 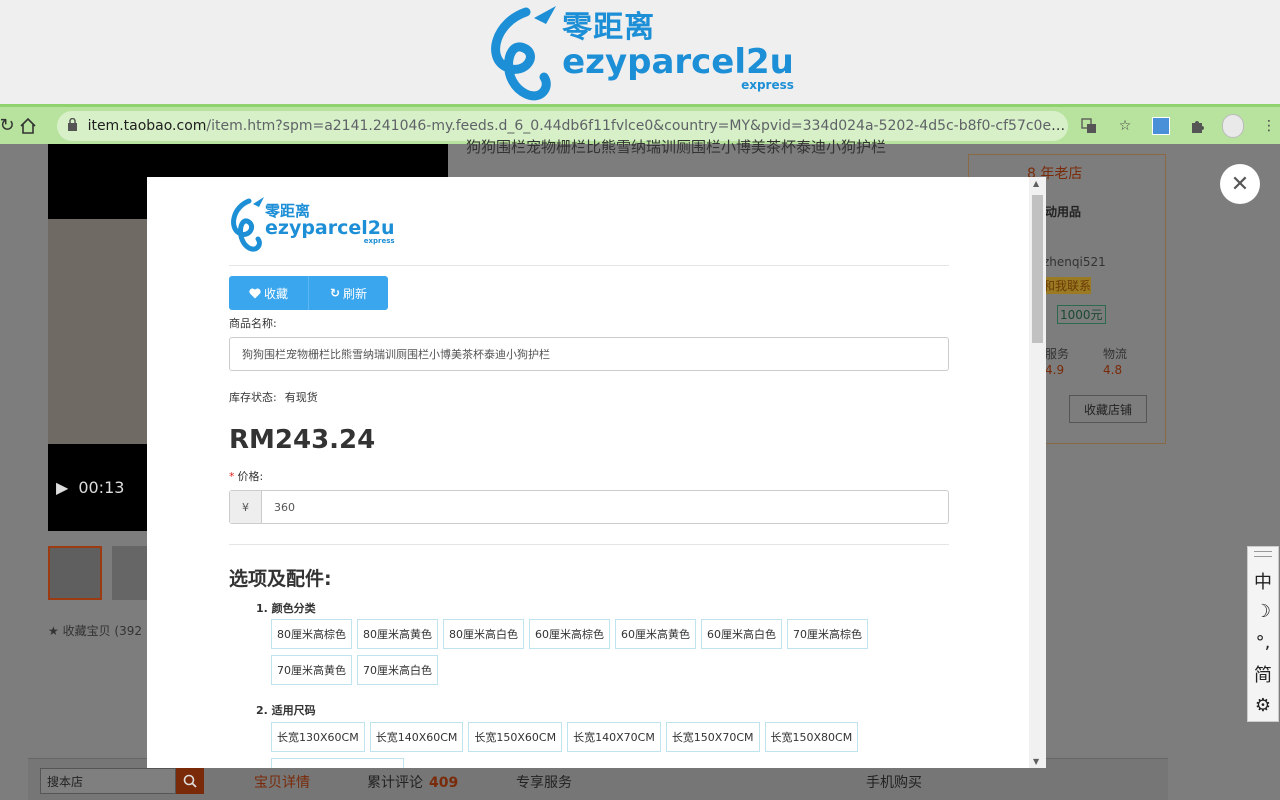 I want to click on refresh-button: ↻ 刷新, so click(x=348, y=293).